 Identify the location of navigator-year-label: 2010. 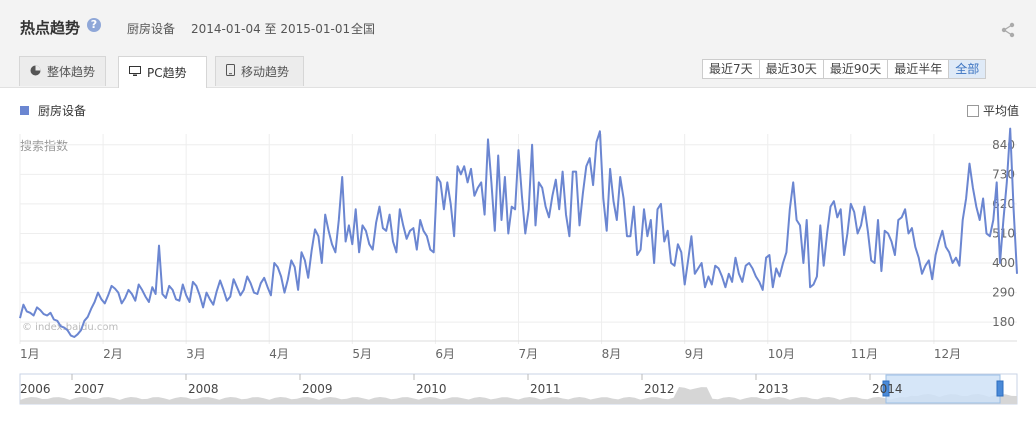
(431, 389).